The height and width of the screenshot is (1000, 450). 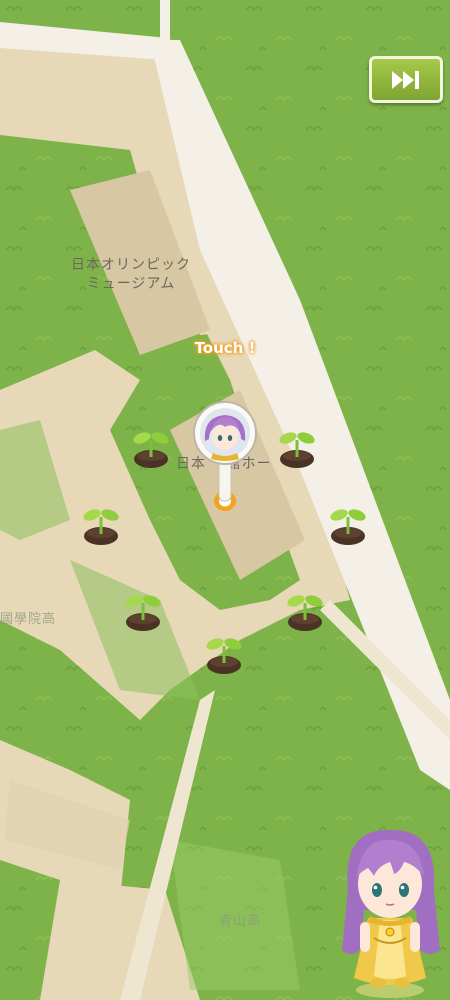 What do you see at coordinates (225, 348) in the screenshot?
I see `touch-prompt: Touch !` at bounding box center [225, 348].